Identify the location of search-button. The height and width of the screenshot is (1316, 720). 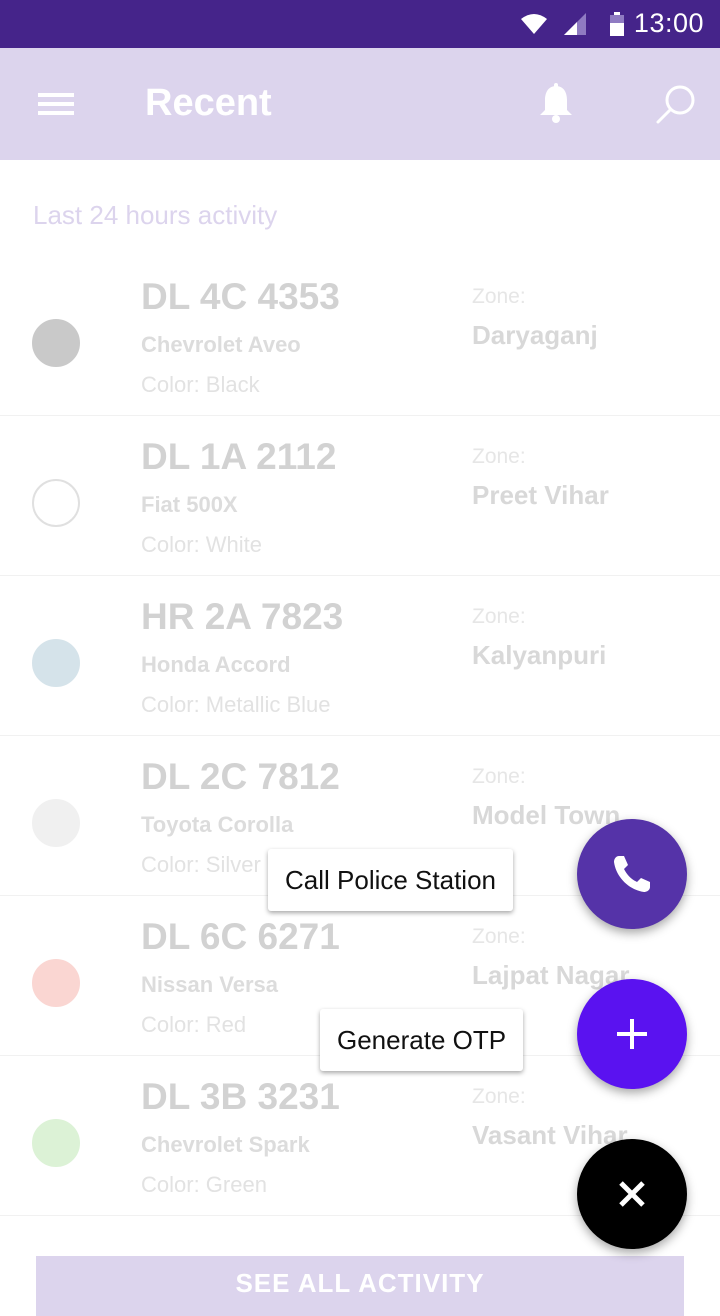
(676, 104).